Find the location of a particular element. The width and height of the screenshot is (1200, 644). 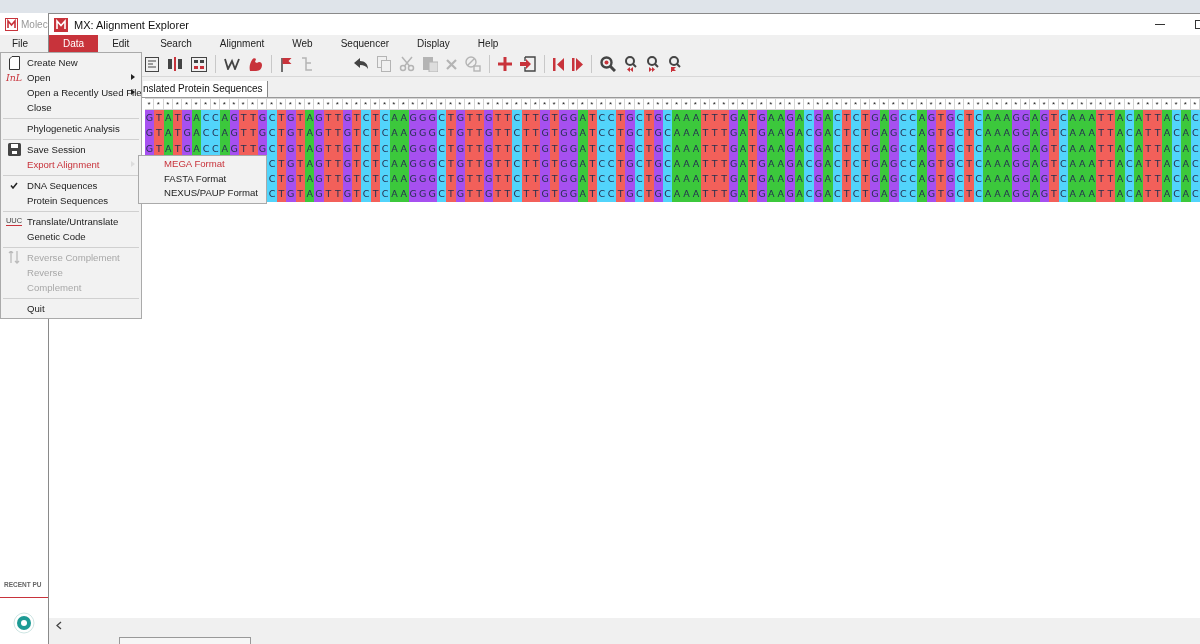

search-flag-icon is located at coordinates (675, 64).